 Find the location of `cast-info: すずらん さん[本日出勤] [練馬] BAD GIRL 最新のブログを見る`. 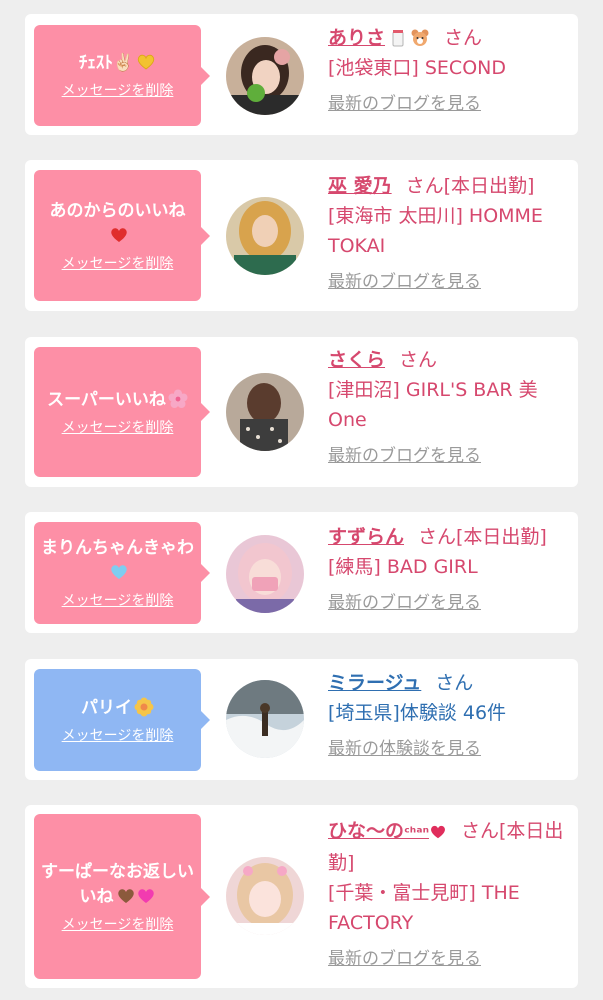

cast-info: すずらん さん[本日出勤] [練馬] BAD GIRL 最新のブログを見る is located at coordinates (448, 570).